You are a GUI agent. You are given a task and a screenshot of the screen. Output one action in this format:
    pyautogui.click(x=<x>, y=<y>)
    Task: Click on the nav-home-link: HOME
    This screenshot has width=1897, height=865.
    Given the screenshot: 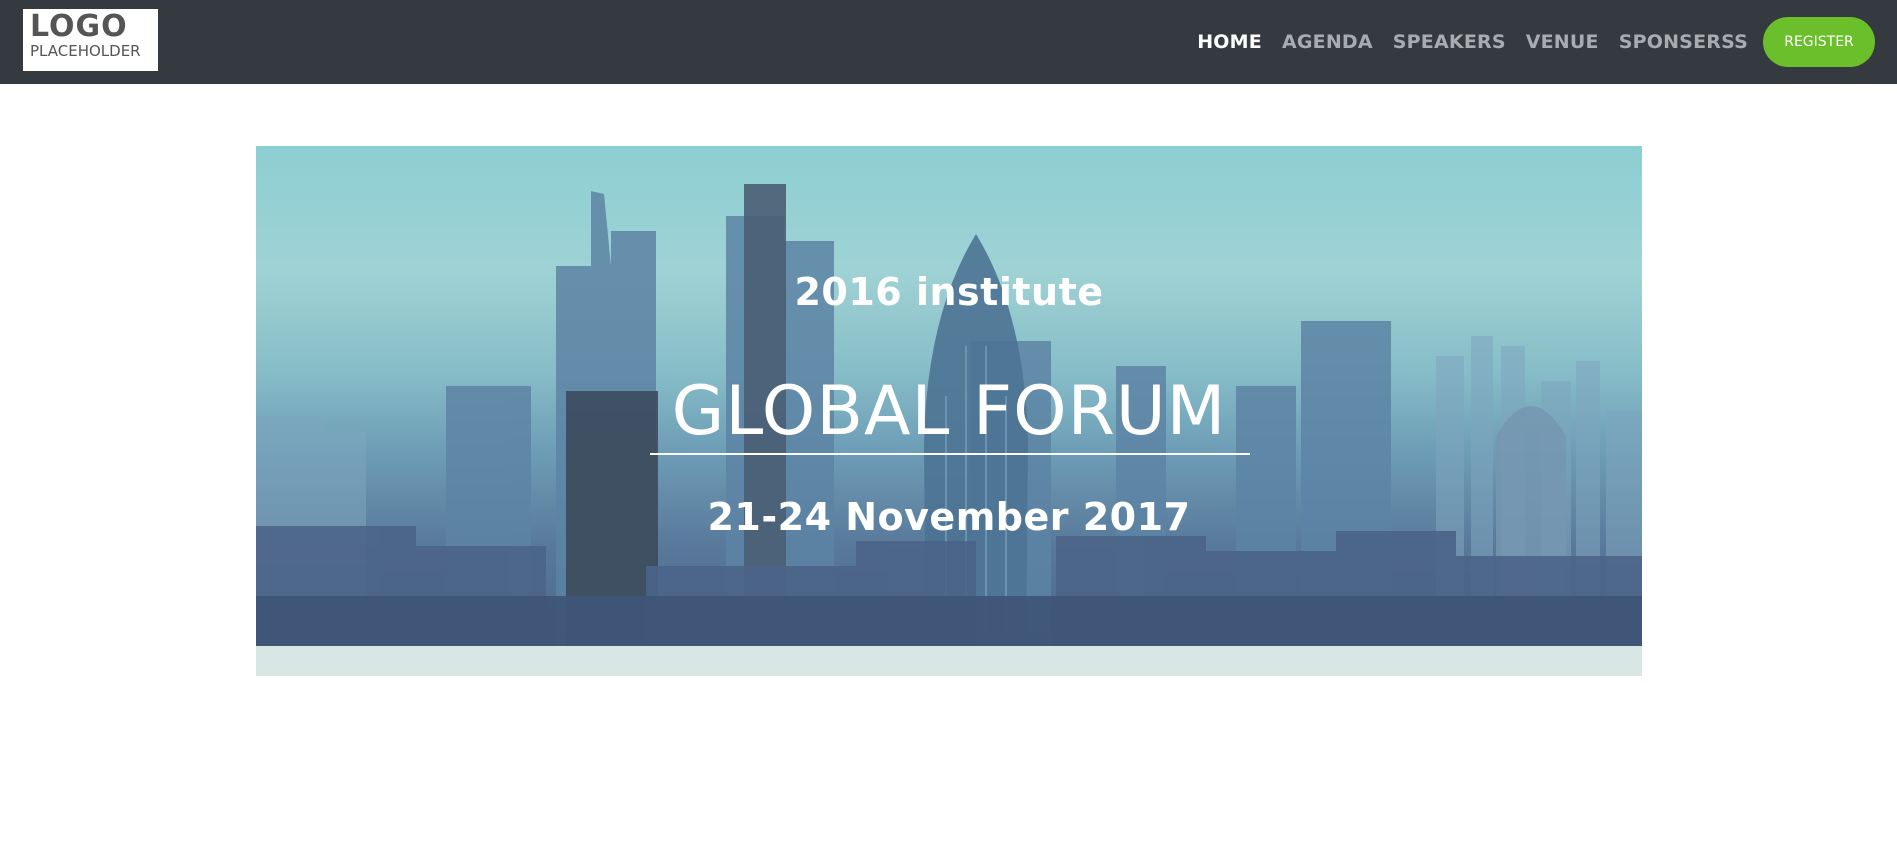 What is the action you would take?
    pyautogui.click(x=1229, y=42)
    